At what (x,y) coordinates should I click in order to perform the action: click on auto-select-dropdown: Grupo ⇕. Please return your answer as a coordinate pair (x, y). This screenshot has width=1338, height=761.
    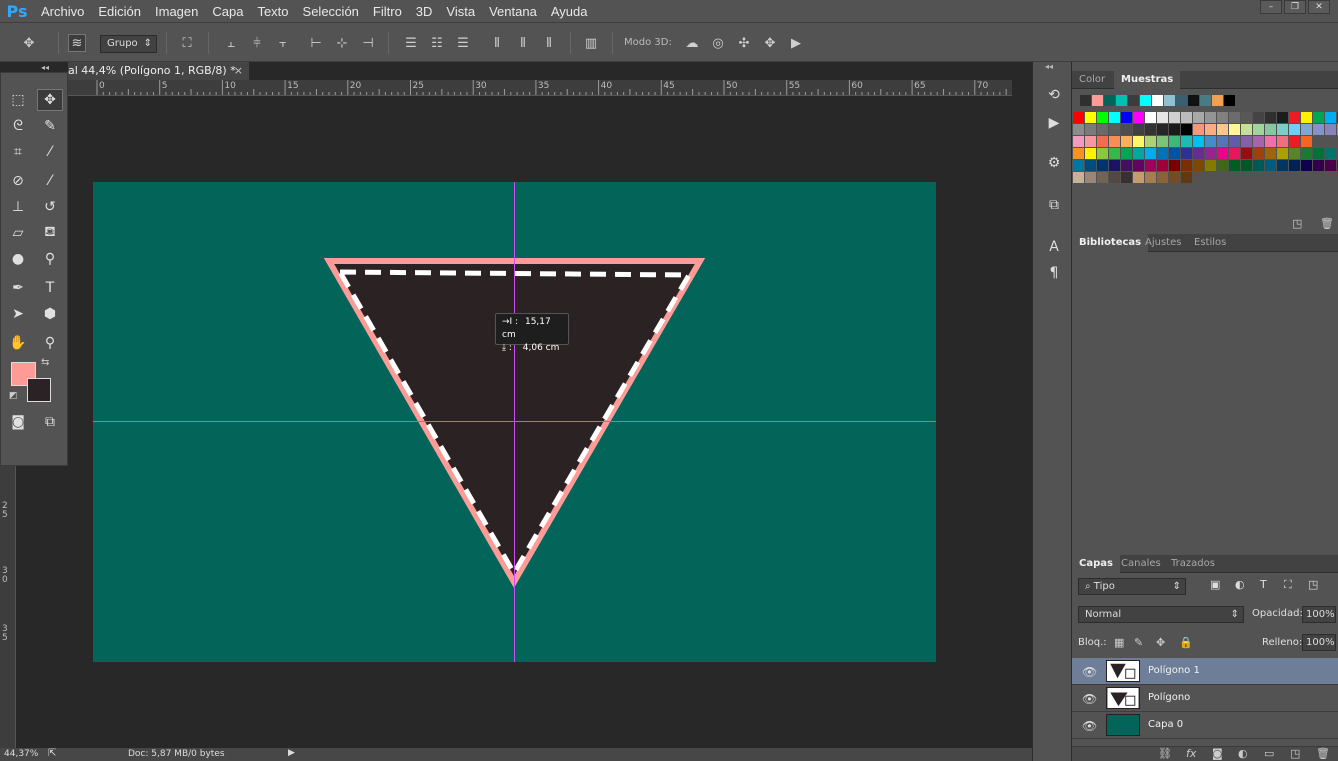
    Looking at the image, I should click on (128, 44).